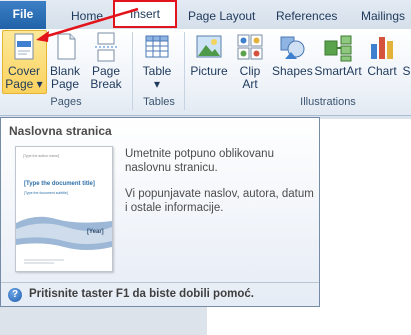 The image size is (411, 335). What do you see at coordinates (338, 71) in the screenshot?
I see `smartart-label: SmartArt` at bounding box center [338, 71].